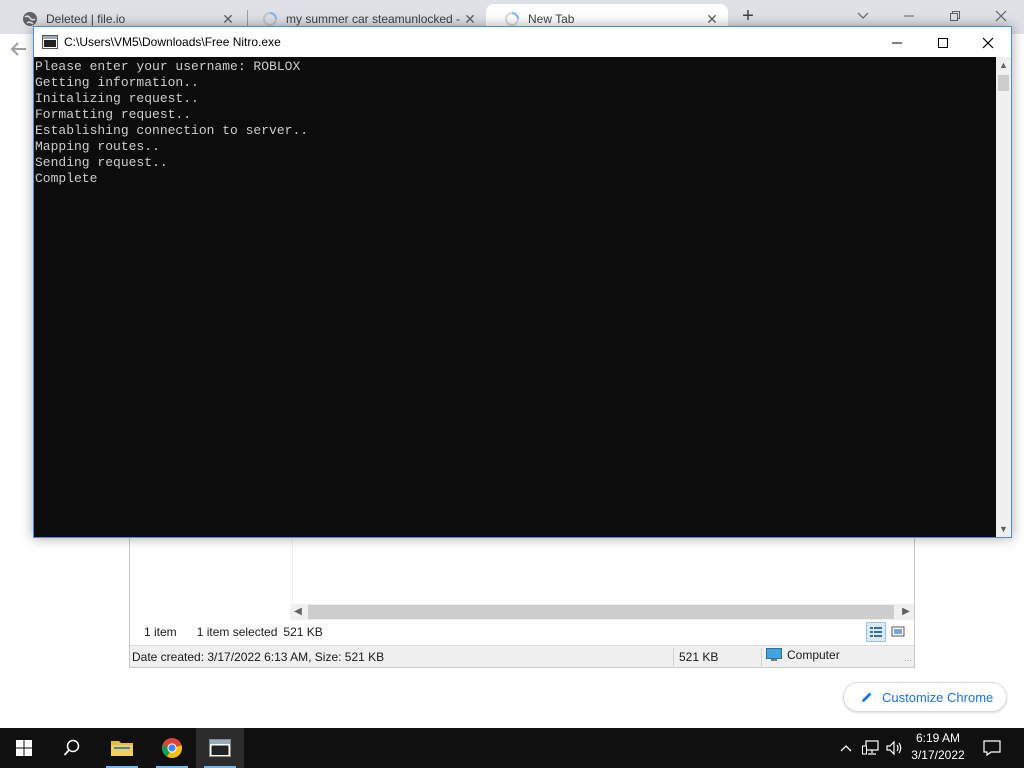 This screenshot has height=768, width=1024. What do you see at coordinates (938, 697) in the screenshot?
I see `customize-chrome-label: Customize Chrome` at bounding box center [938, 697].